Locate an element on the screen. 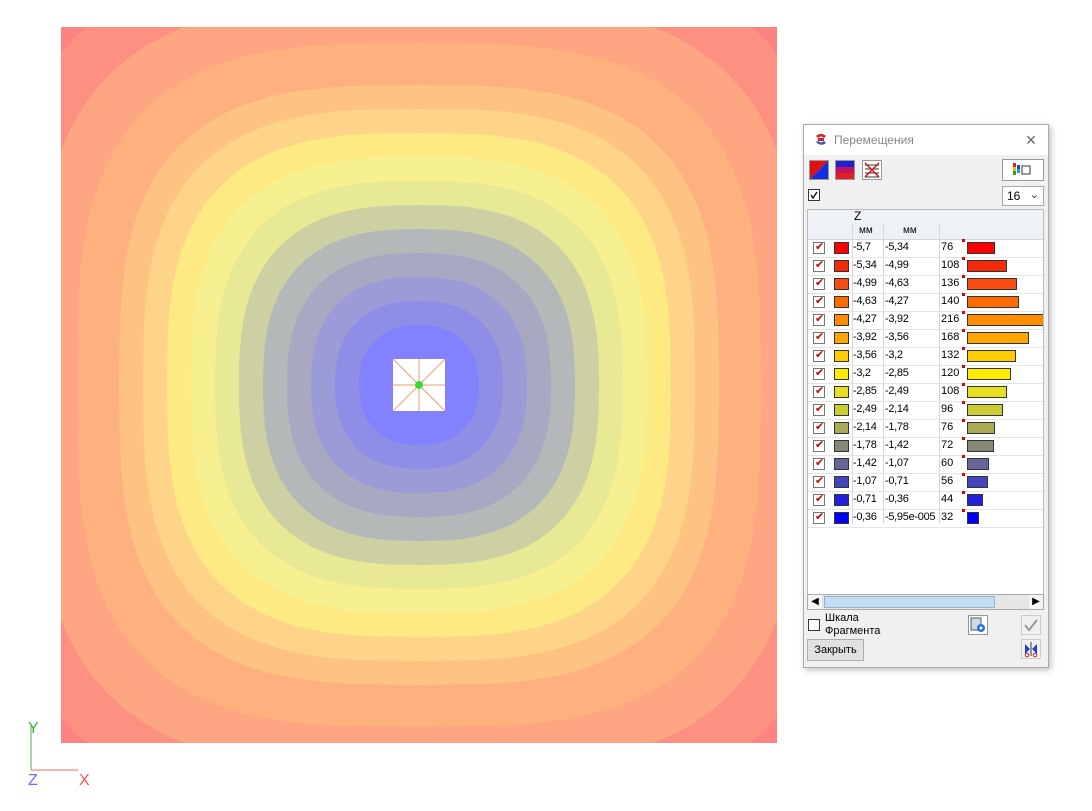 This screenshot has width=1092, height=811. apply-check-icon is located at coordinates (1031, 625).